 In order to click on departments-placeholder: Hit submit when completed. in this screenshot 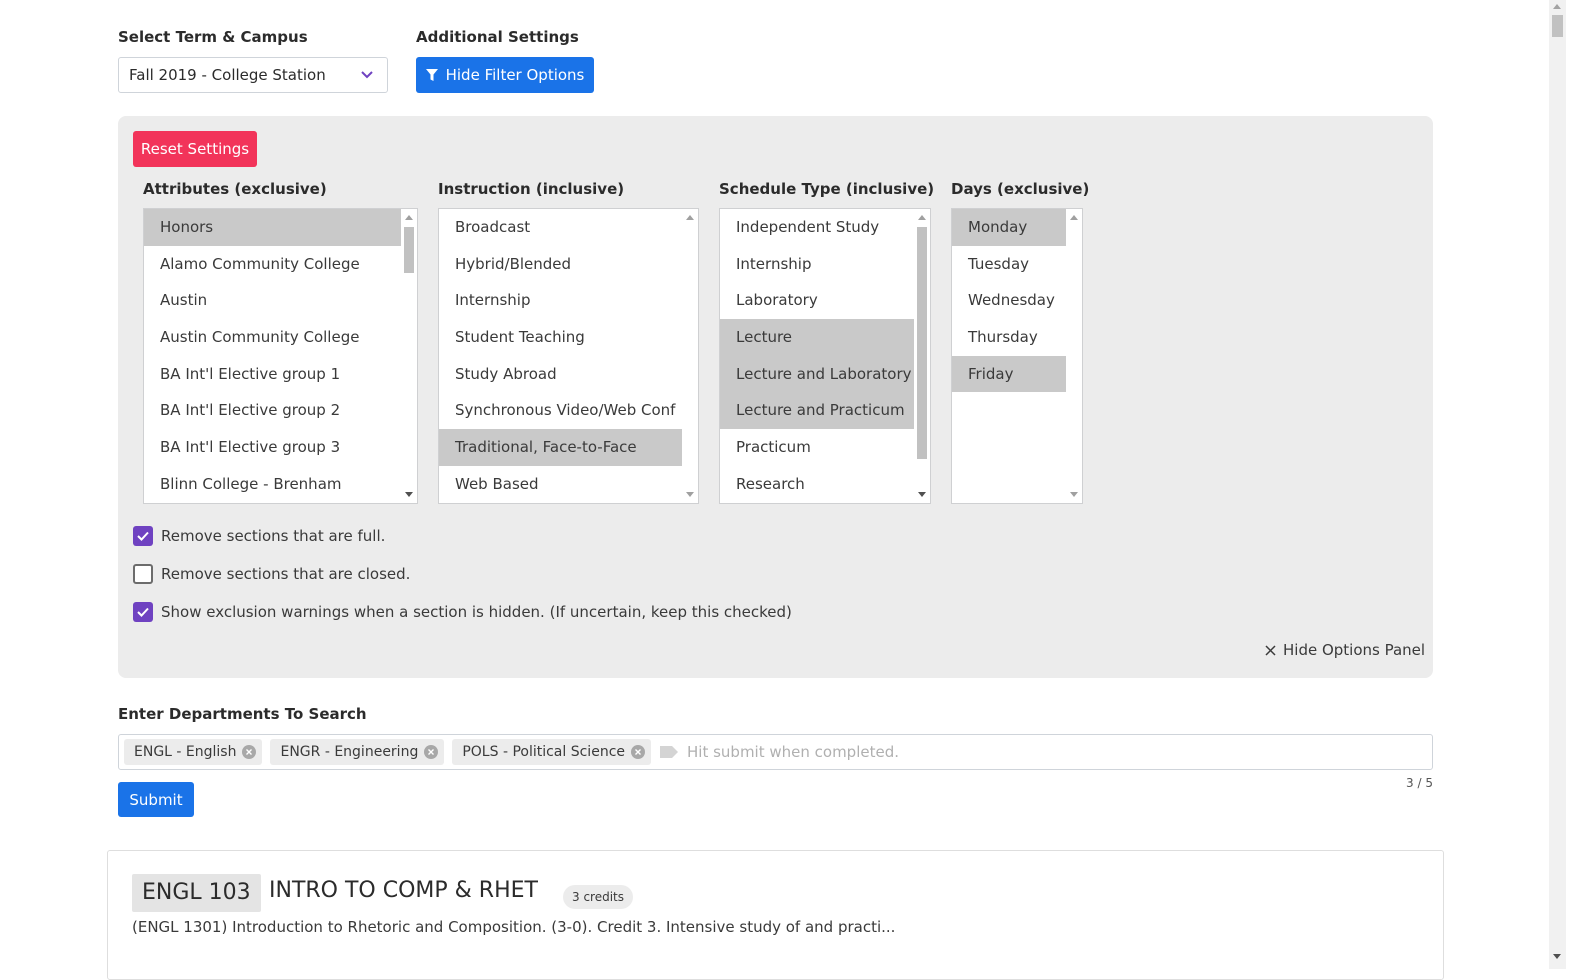, I will do `click(793, 752)`.